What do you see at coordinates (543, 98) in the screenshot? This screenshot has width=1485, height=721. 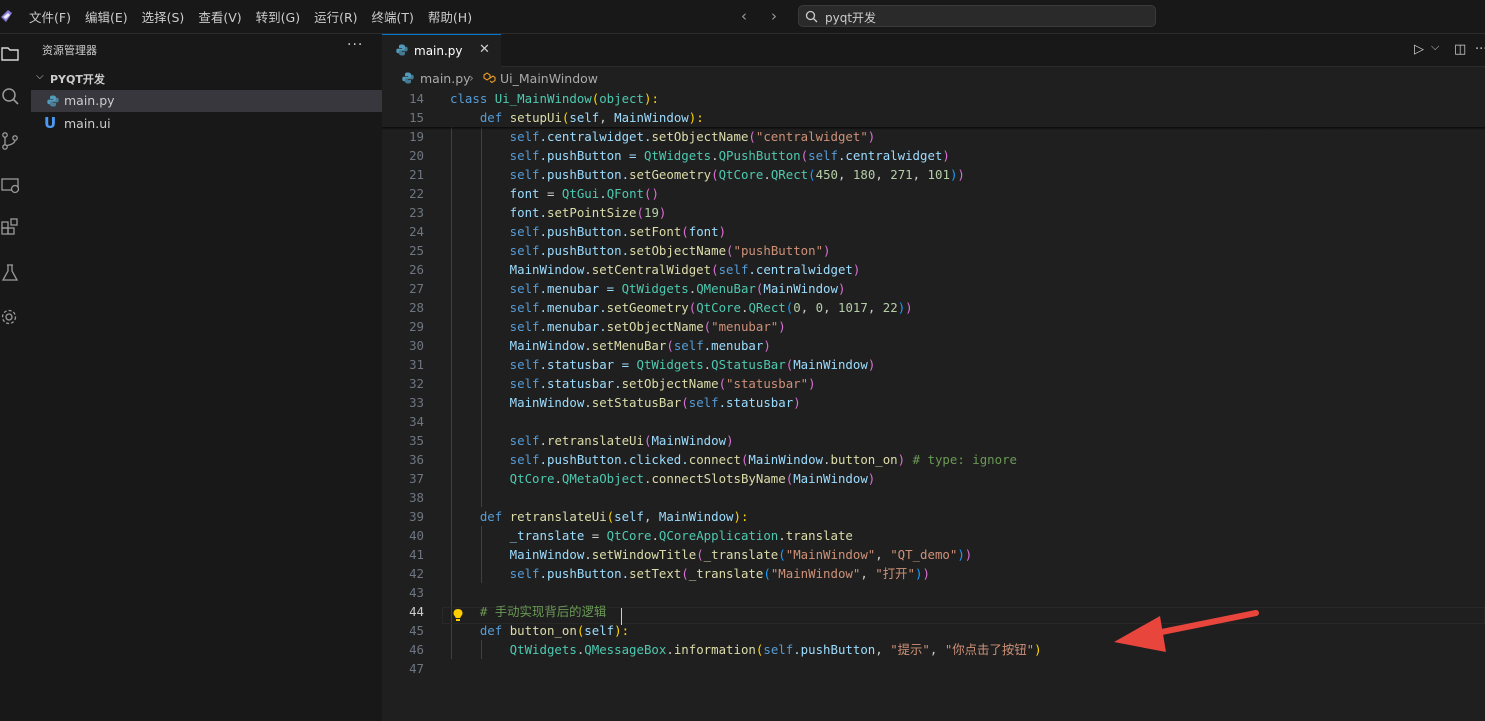 I see `code-token: Ui_MainWindow` at bounding box center [543, 98].